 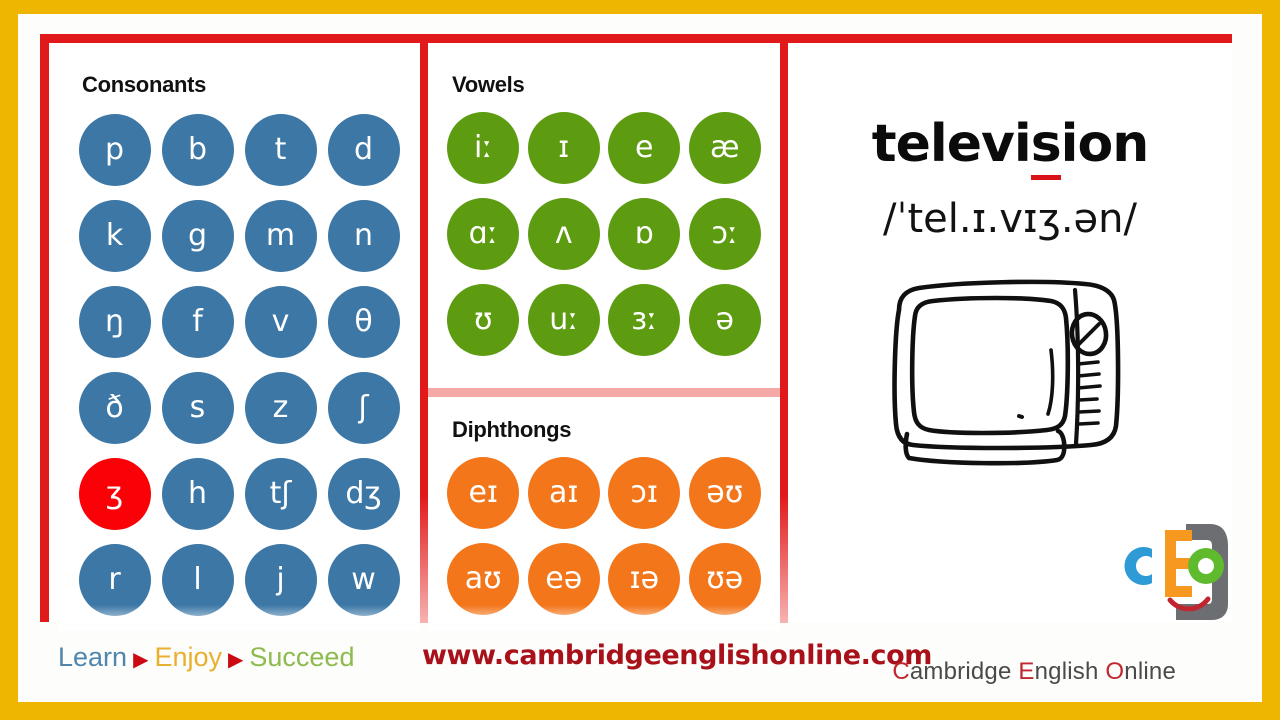 I want to click on consonant-button-k: k, so click(x=114, y=236).